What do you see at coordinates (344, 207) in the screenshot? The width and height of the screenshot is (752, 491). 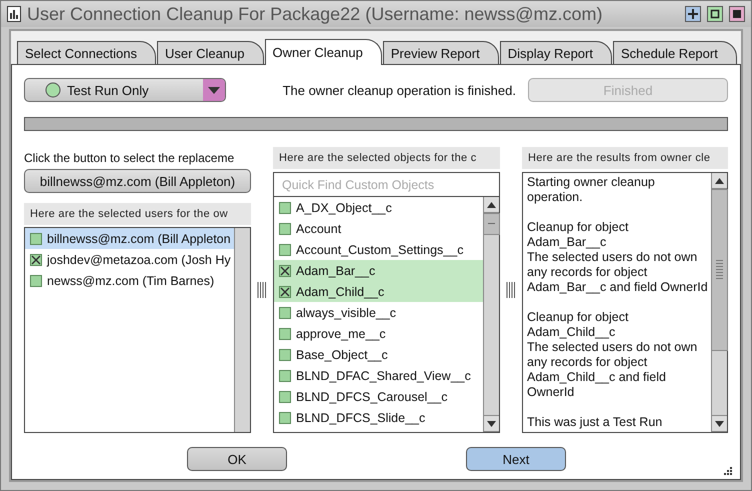 I see `object-label: A_DX_Object__c` at bounding box center [344, 207].